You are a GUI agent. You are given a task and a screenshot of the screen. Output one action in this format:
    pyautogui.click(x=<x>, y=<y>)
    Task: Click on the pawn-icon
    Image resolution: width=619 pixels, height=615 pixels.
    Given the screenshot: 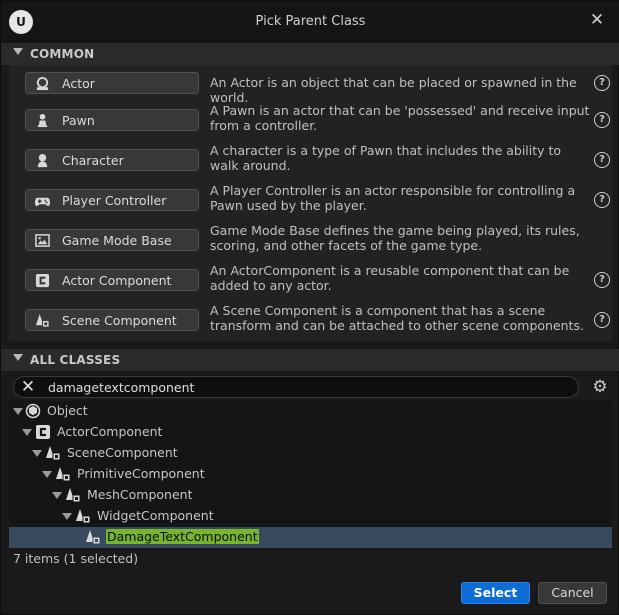 What is the action you would take?
    pyautogui.click(x=42, y=120)
    